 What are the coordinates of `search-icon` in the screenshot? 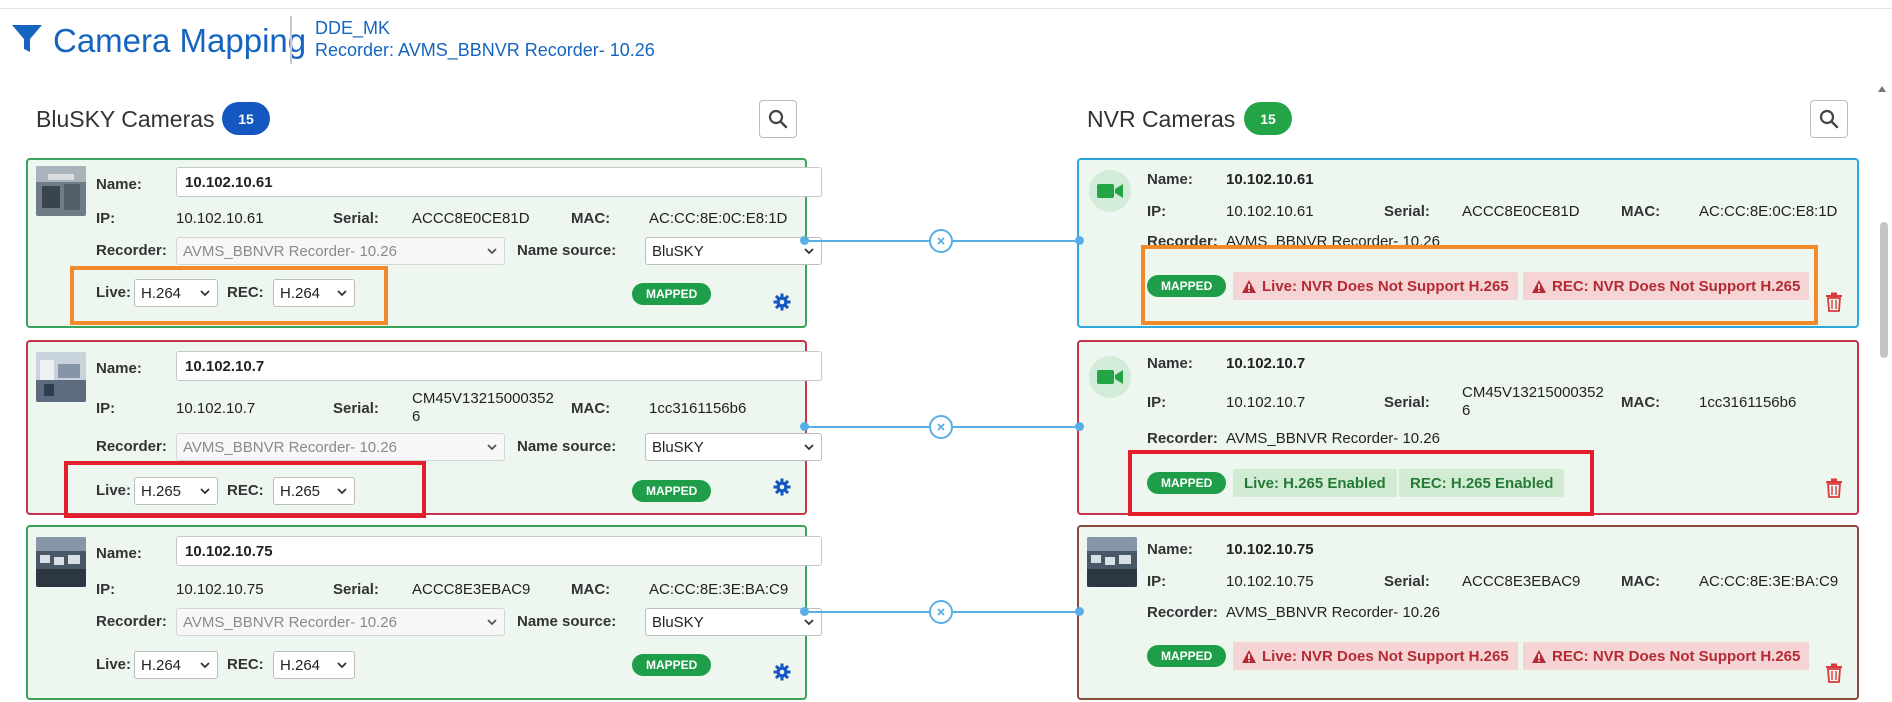 It's located at (778, 119).